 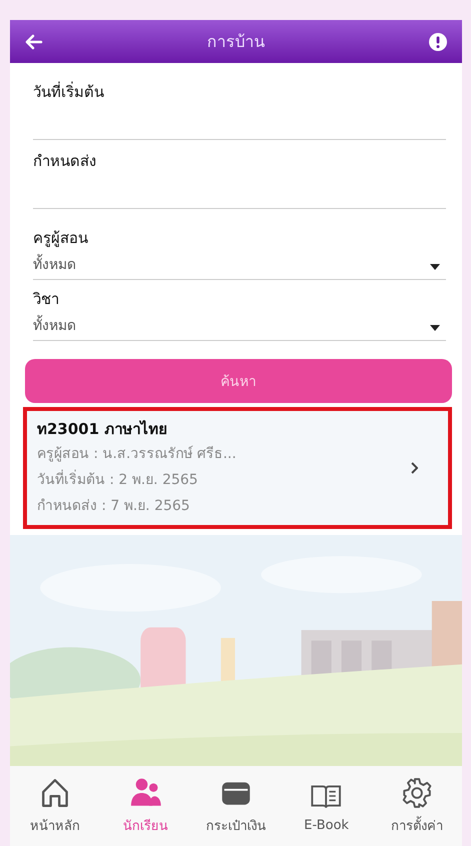 What do you see at coordinates (438, 42) in the screenshot?
I see `info-icon` at bounding box center [438, 42].